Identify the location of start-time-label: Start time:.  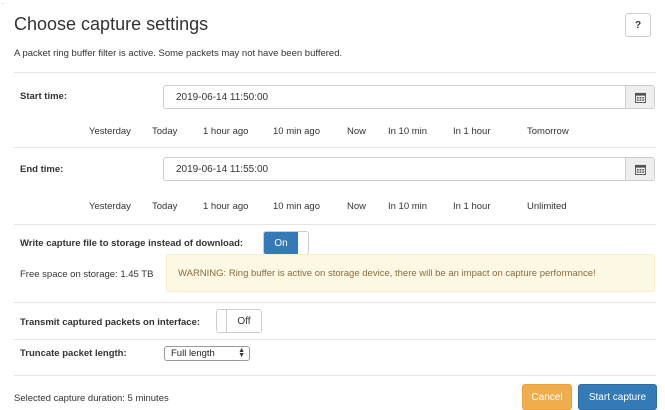
(43, 96).